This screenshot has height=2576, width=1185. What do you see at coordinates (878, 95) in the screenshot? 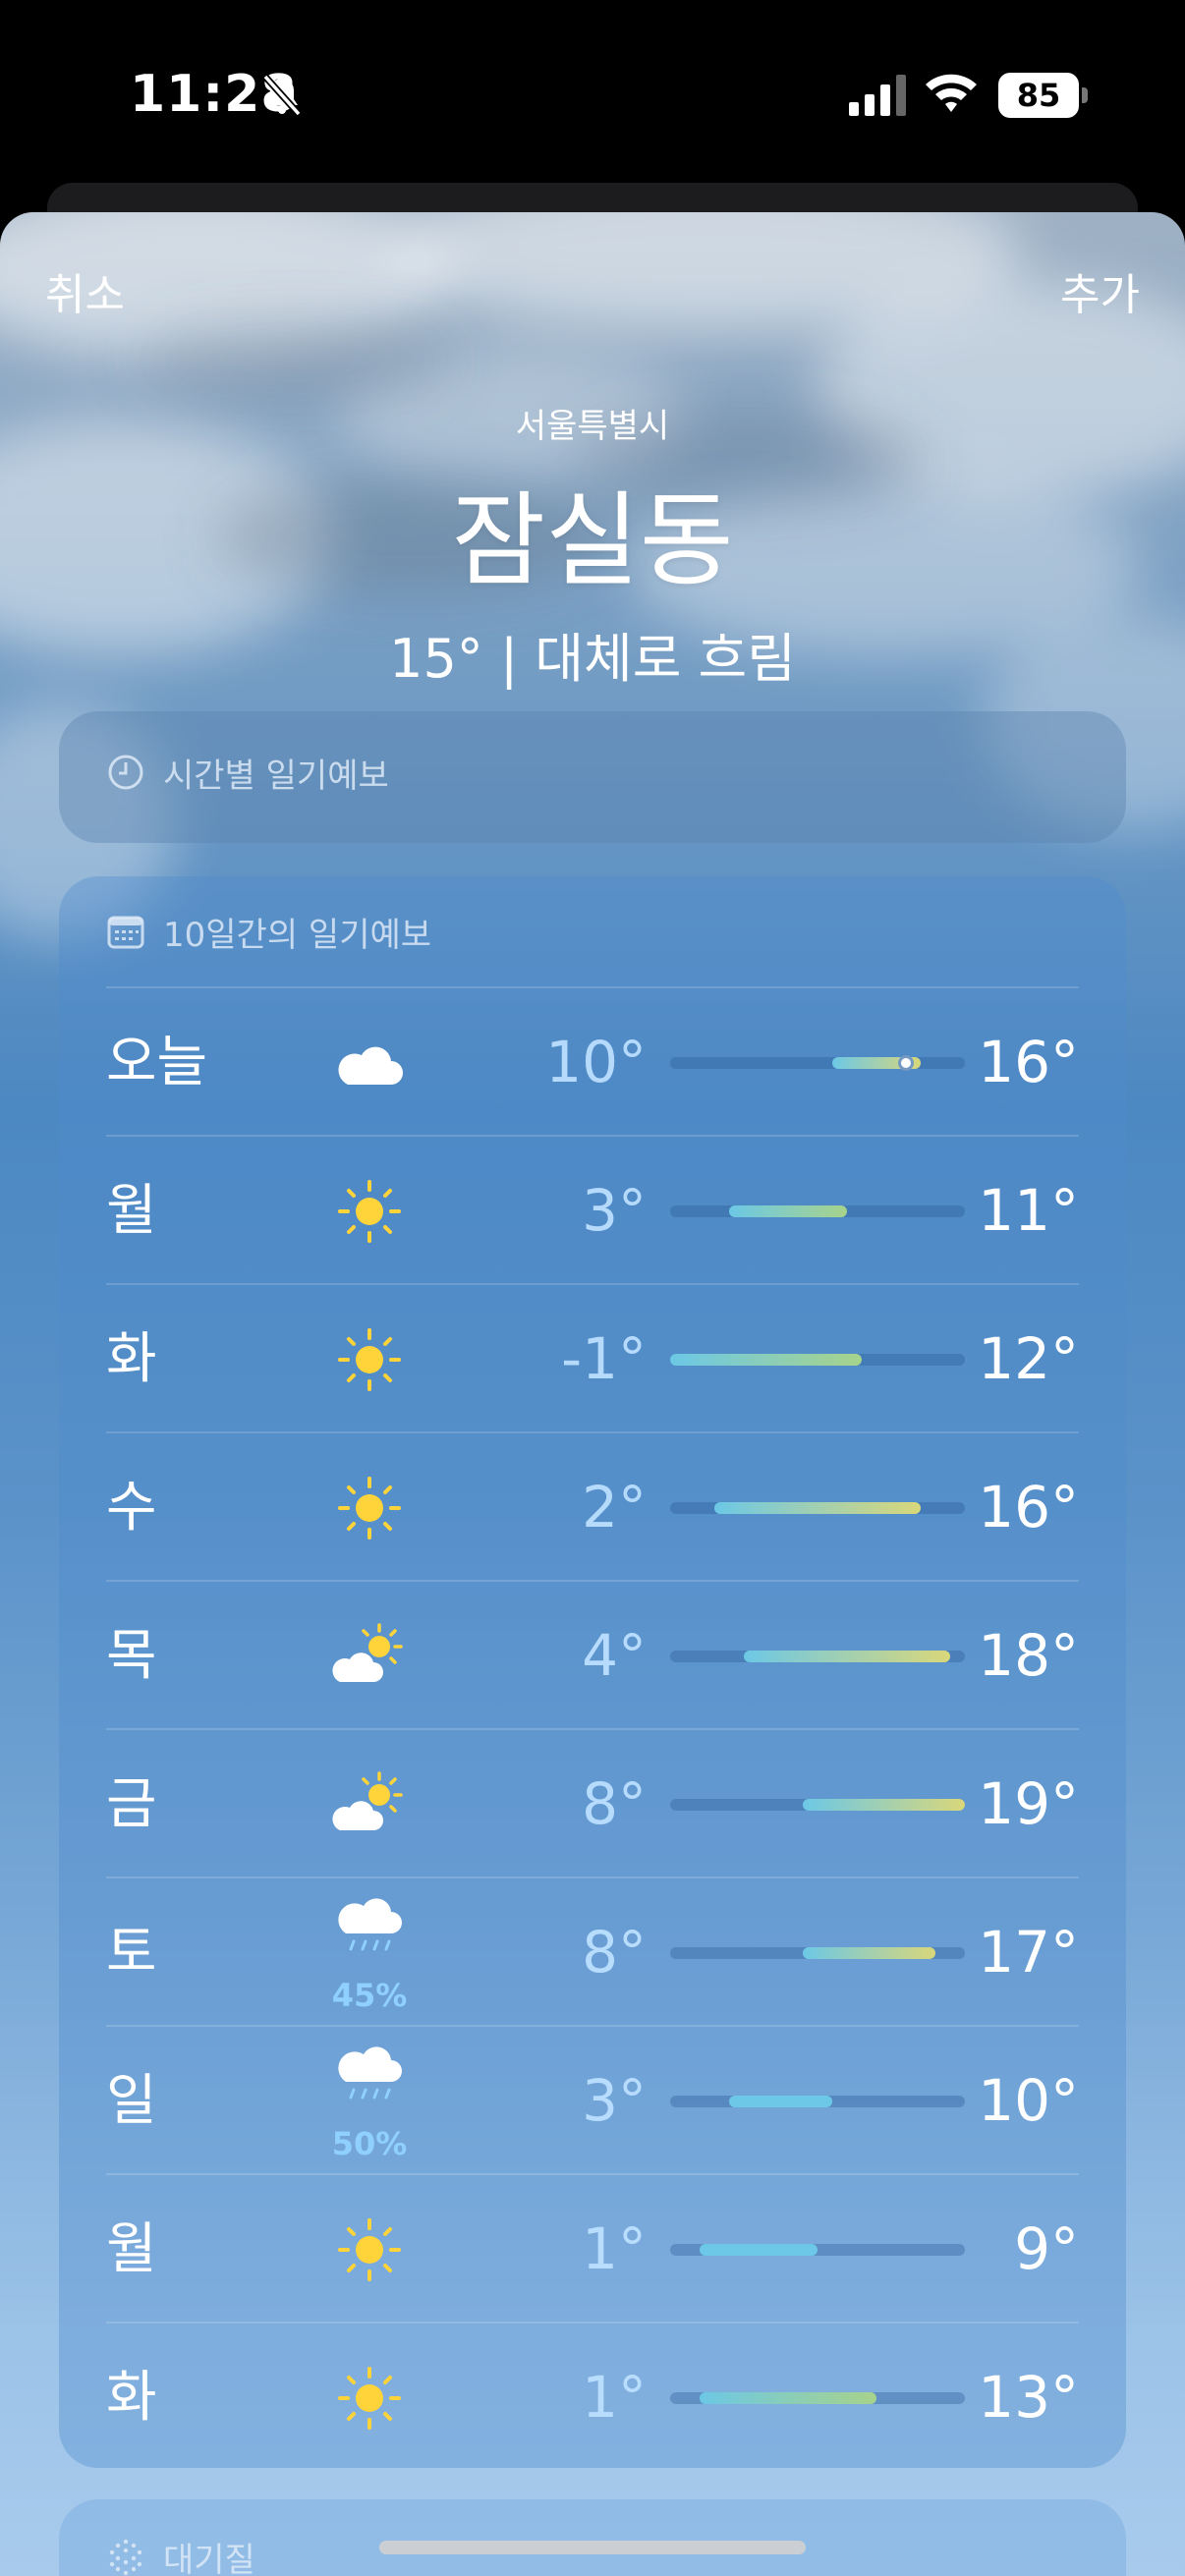
I see `cellular-signal-icon` at bounding box center [878, 95].